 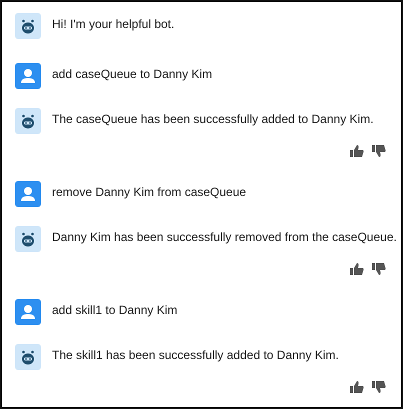 I want to click on message-text: add skill1 to Danny Kim, so click(x=115, y=310).